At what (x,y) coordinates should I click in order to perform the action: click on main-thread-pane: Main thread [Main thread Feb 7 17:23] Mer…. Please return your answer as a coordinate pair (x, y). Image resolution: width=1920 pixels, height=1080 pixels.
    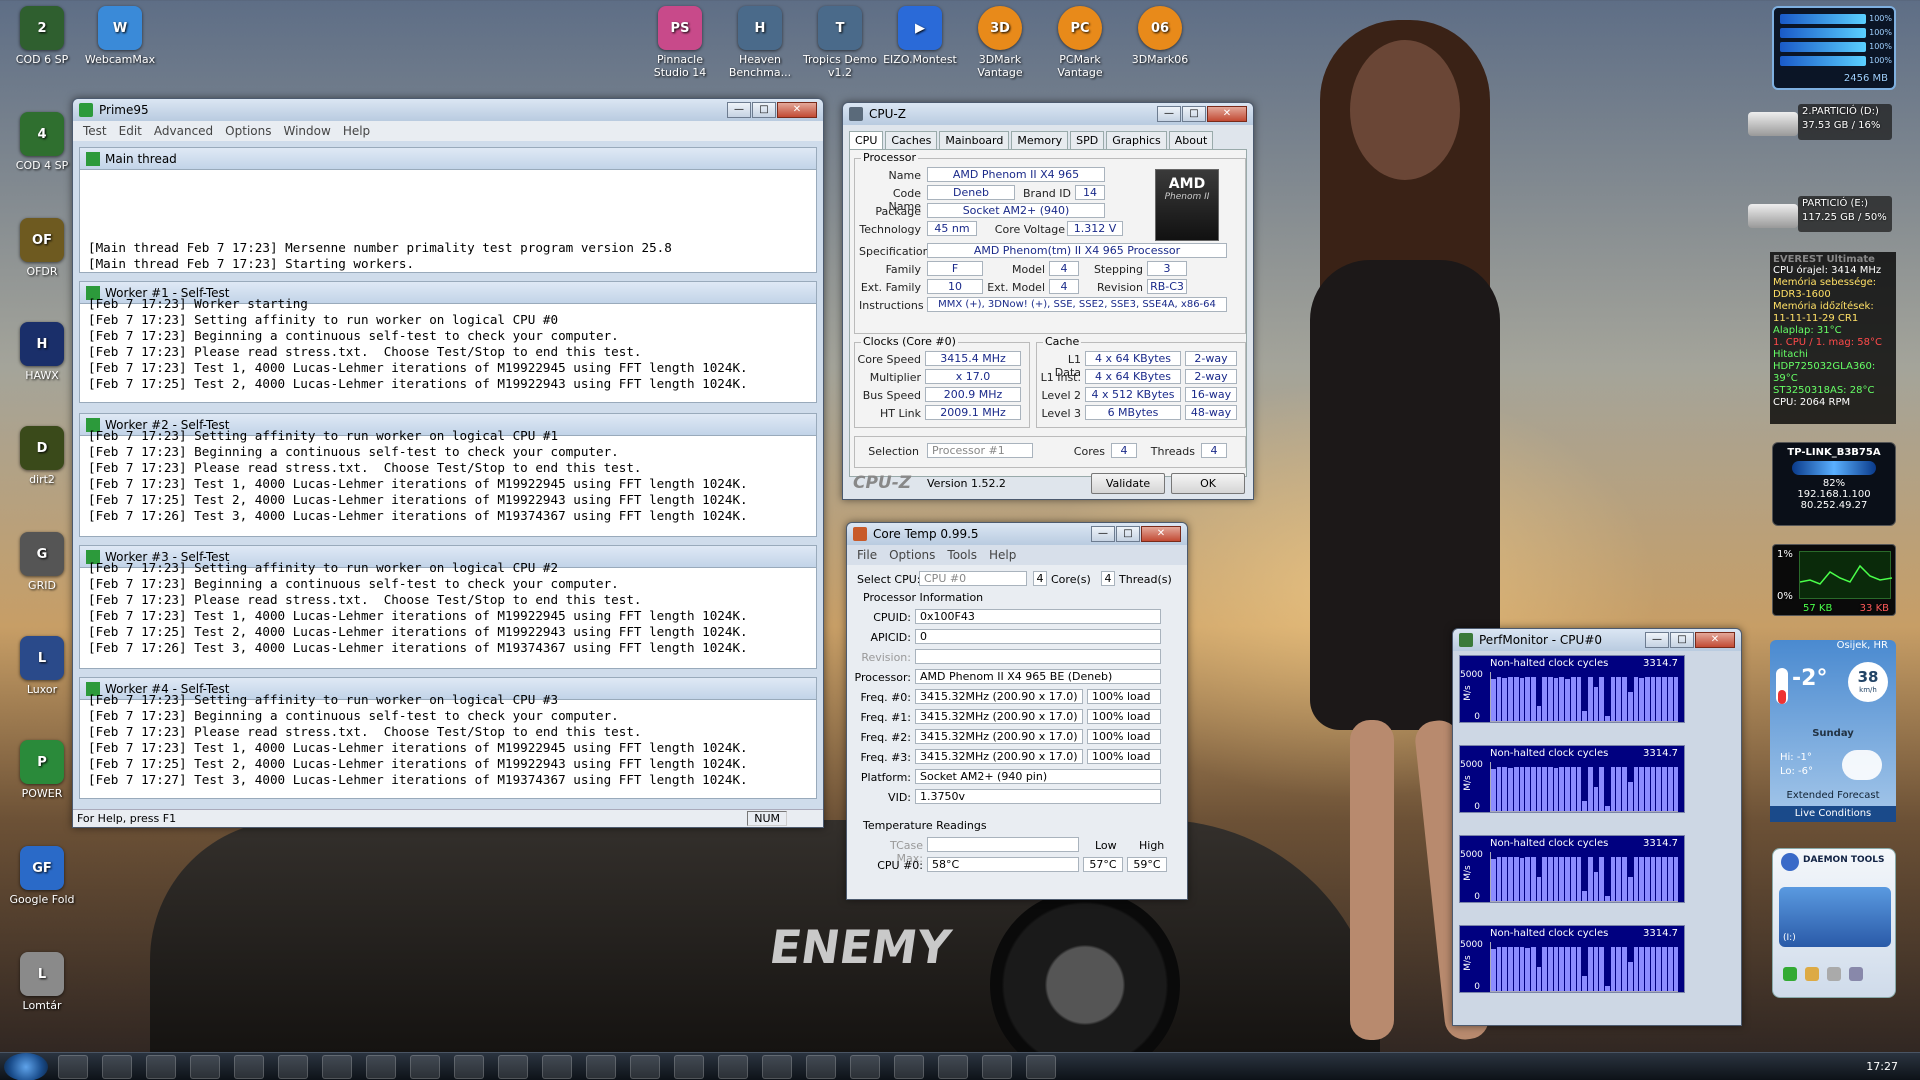
    Looking at the image, I should click on (448, 210).